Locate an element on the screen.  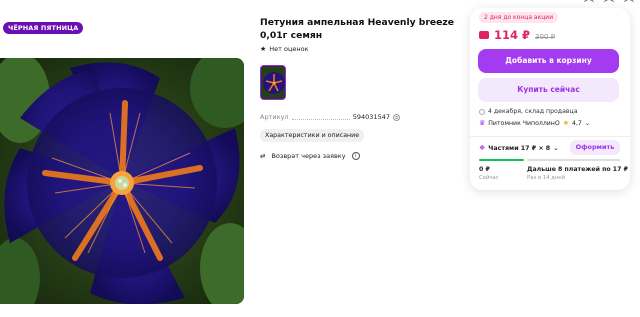
price-row: 114 ₽ 300 ₽ is located at coordinates (517, 35).